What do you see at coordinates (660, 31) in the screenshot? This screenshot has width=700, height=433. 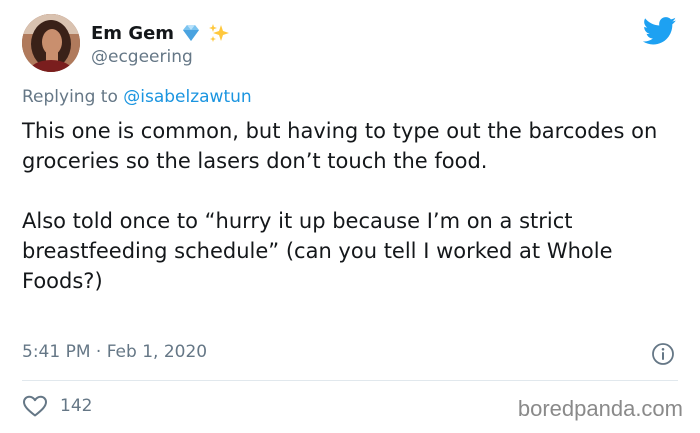 I see `twitter-bird-icon` at bounding box center [660, 31].